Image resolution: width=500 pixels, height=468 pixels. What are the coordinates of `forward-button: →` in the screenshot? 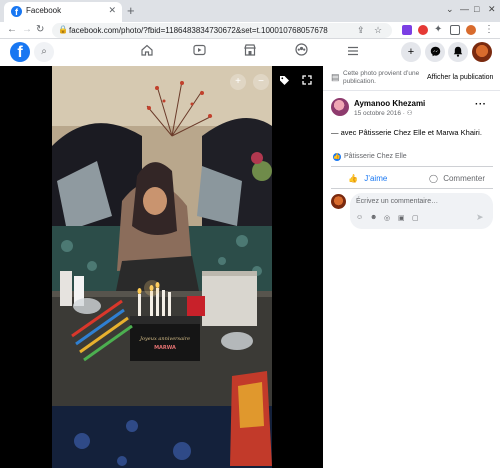 It's located at (27, 30).